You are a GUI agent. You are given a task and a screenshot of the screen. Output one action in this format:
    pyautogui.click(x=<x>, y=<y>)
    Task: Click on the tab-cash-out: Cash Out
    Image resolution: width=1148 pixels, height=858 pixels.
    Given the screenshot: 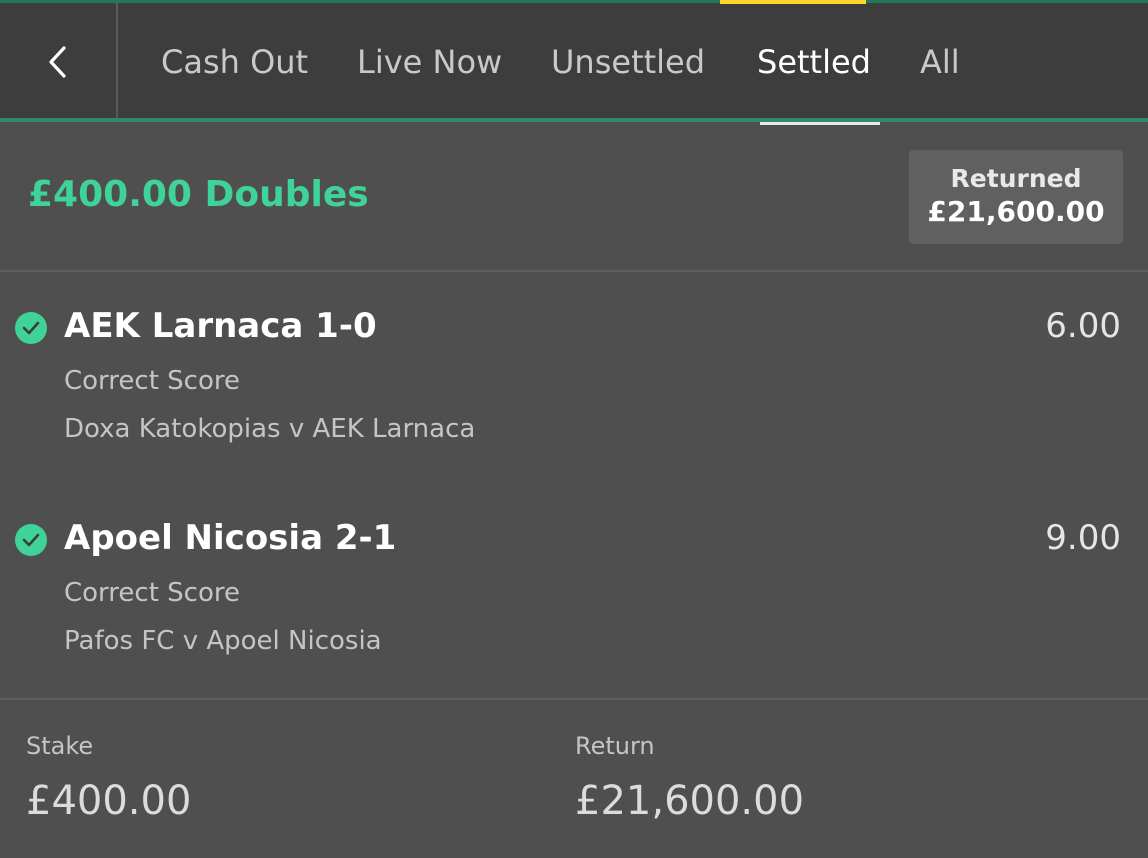 What is the action you would take?
    pyautogui.click(x=234, y=62)
    